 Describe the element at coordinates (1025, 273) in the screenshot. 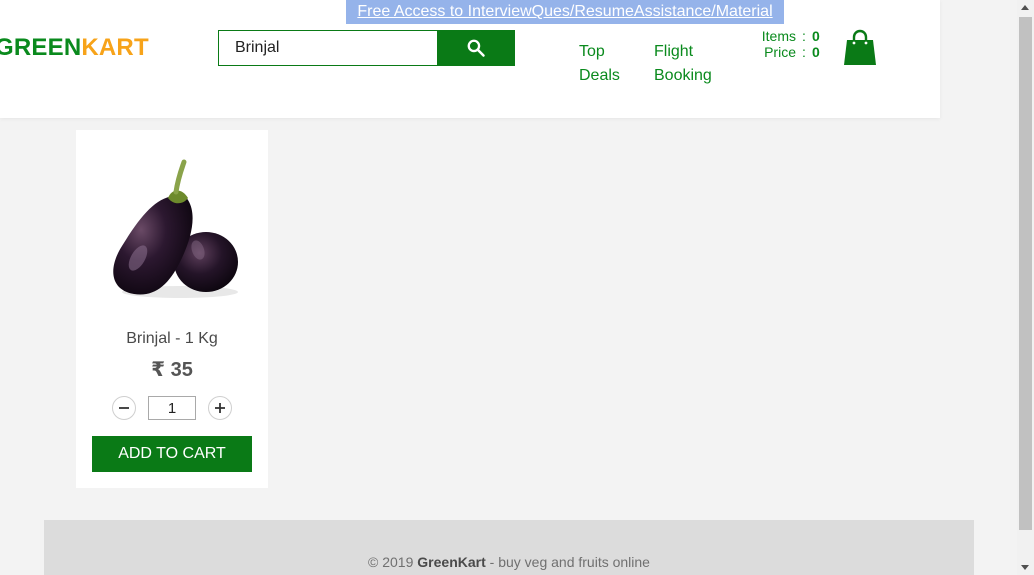

I see `scroll-thumb` at that location.